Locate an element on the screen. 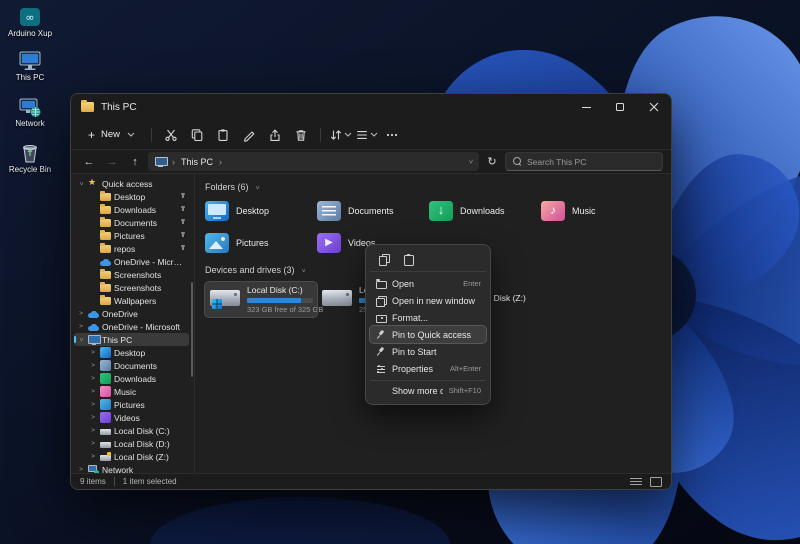 Image resolution: width=800 pixels, height=544 pixels. desktop-icon-arduino: ∞ Arduino Xup is located at coordinates (30, 22).